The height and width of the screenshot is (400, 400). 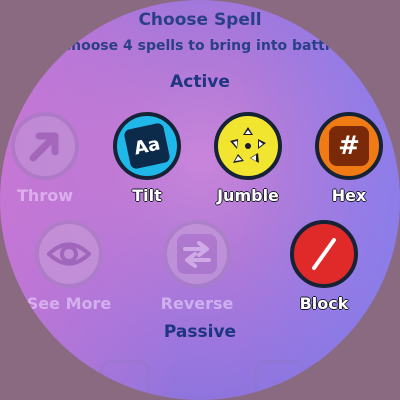 What do you see at coordinates (147, 195) in the screenshot?
I see `spell-label: Tilt` at bounding box center [147, 195].